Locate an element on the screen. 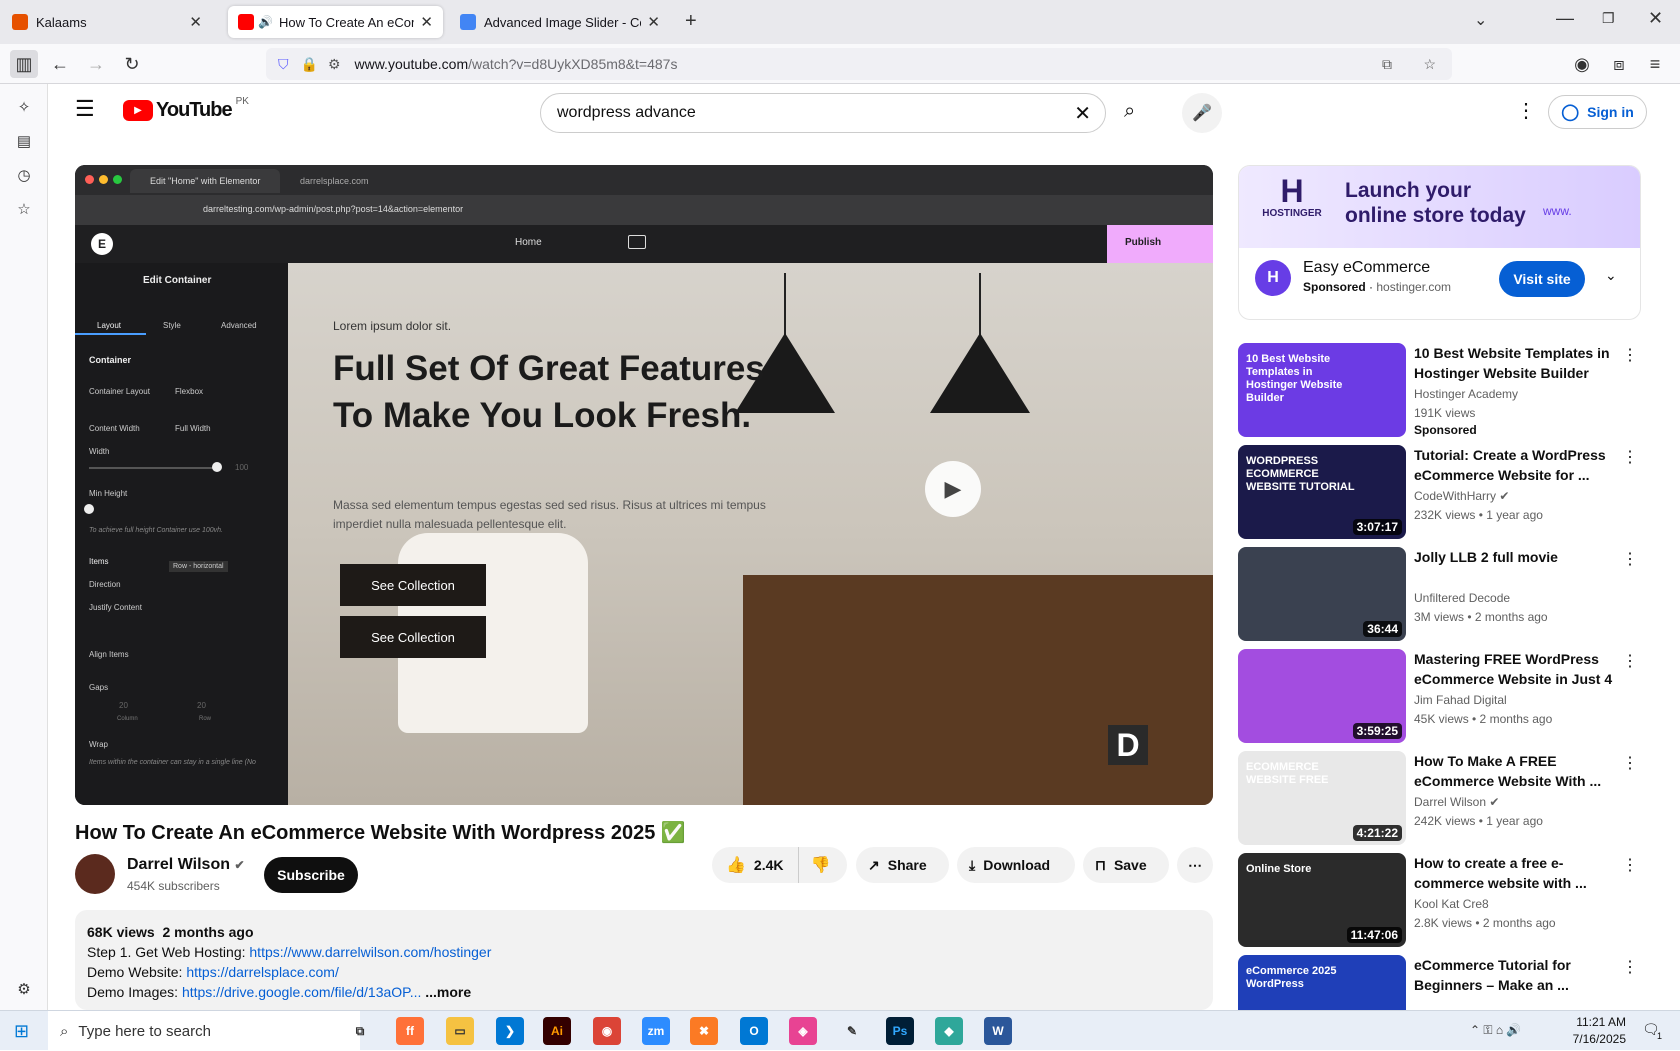  app-gem-icon: ◆ is located at coordinates (949, 1031).